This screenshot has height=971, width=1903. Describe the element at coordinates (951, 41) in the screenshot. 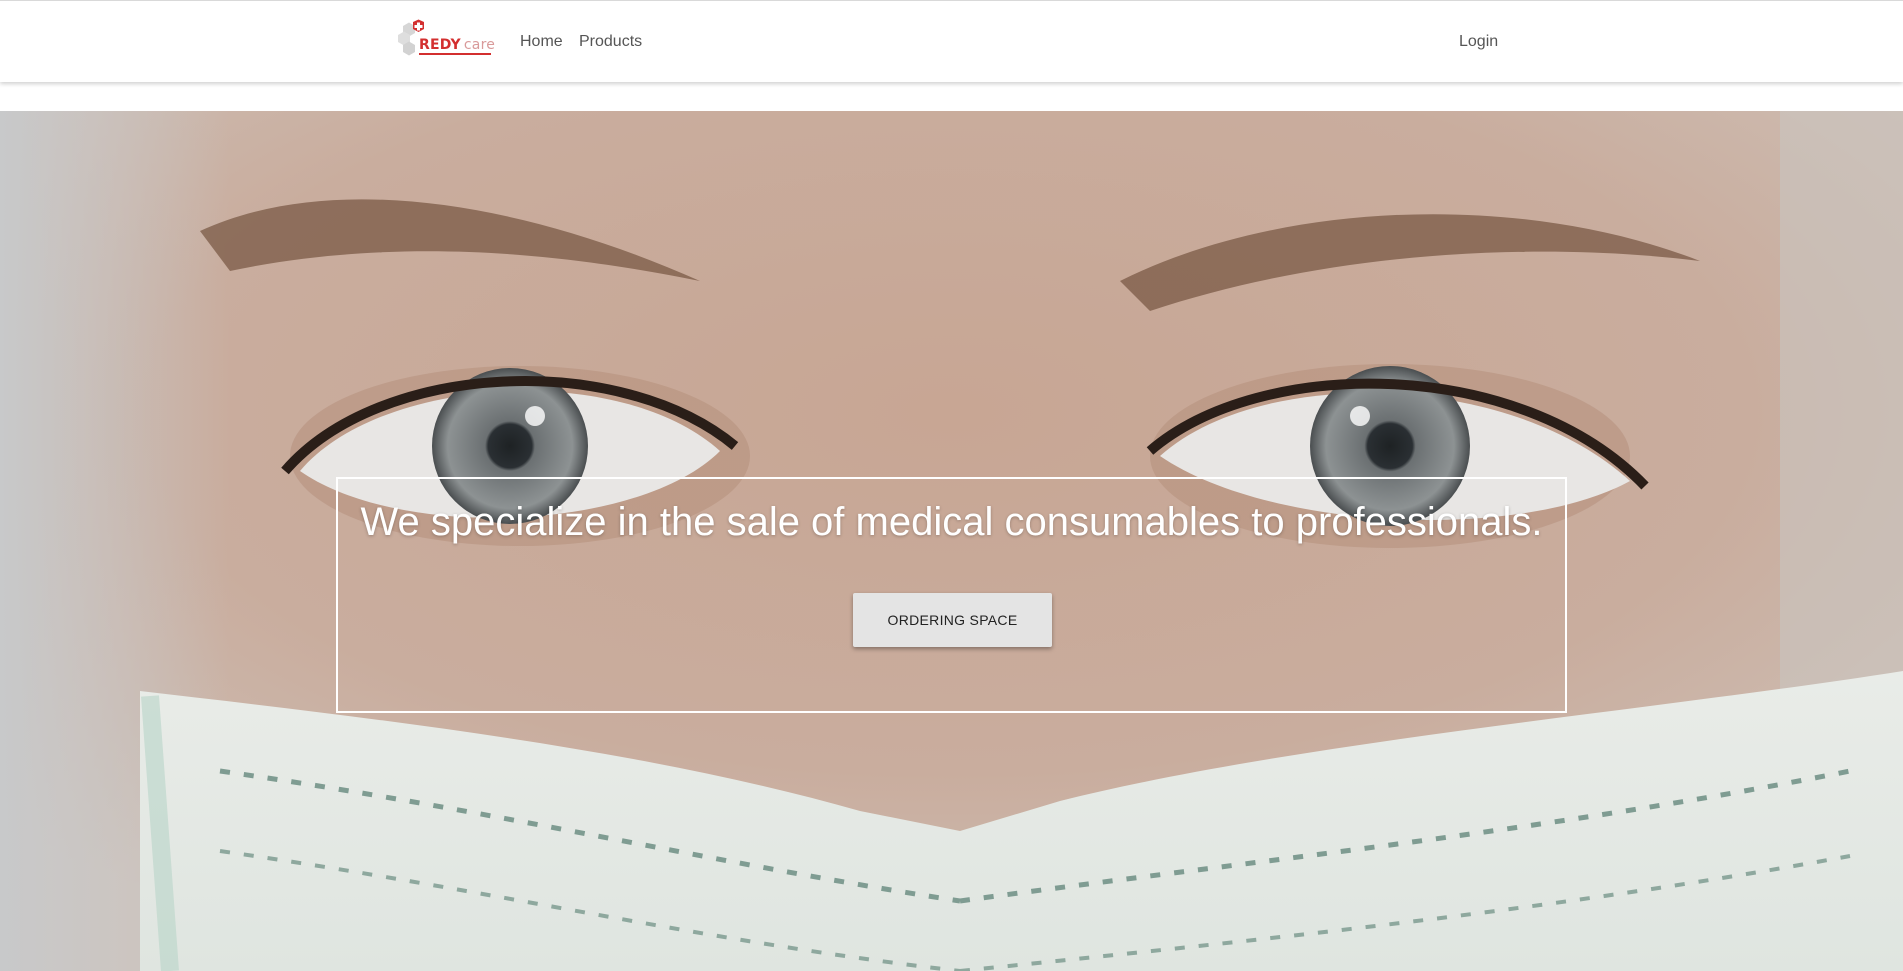

I see `top-navbar: REDY care Home Products Login` at that location.